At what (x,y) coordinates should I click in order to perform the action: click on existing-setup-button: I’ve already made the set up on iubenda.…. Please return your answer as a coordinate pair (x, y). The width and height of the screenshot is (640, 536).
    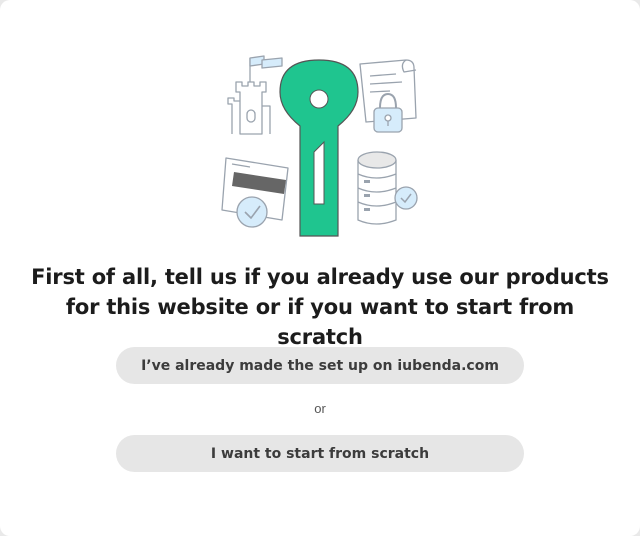
    Looking at the image, I should click on (320, 365).